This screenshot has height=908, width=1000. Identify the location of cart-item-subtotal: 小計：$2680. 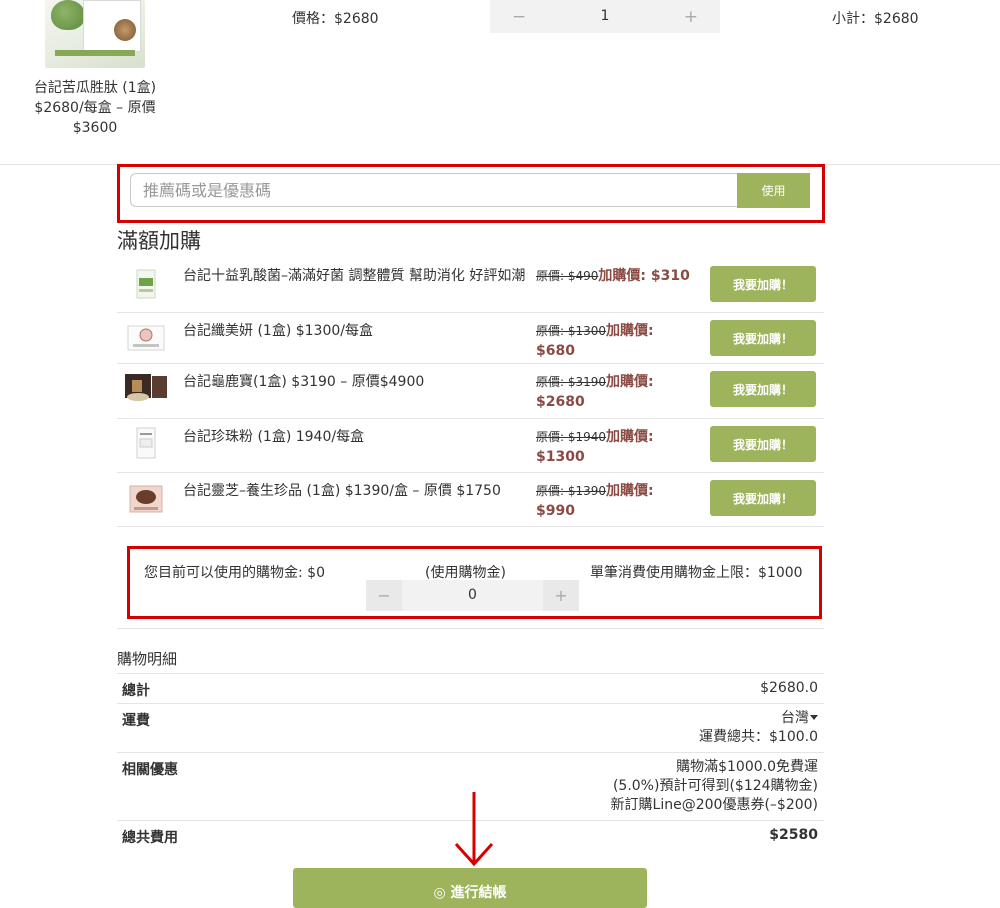
(875, 19).